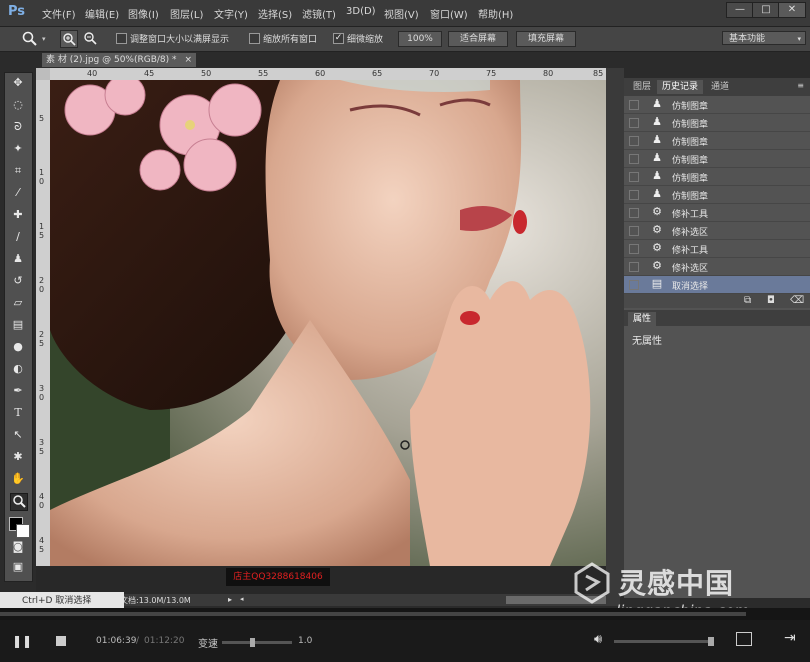  What do you see at coordinates (18, 105) in the screenshot?
I see `marquee-tool-icon: ◌` at bounding box center [18, 105].